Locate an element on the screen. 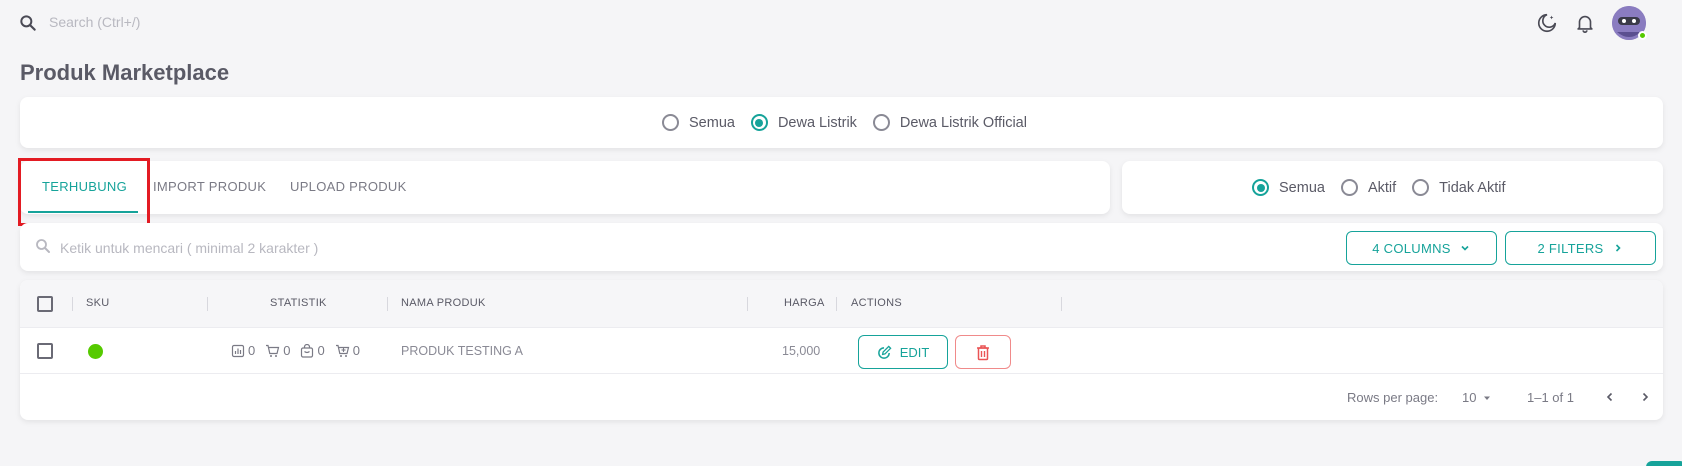 The height and width of the screenshot is (466, 1682). shopping-bag-icon is located at coordinates (307, 350).